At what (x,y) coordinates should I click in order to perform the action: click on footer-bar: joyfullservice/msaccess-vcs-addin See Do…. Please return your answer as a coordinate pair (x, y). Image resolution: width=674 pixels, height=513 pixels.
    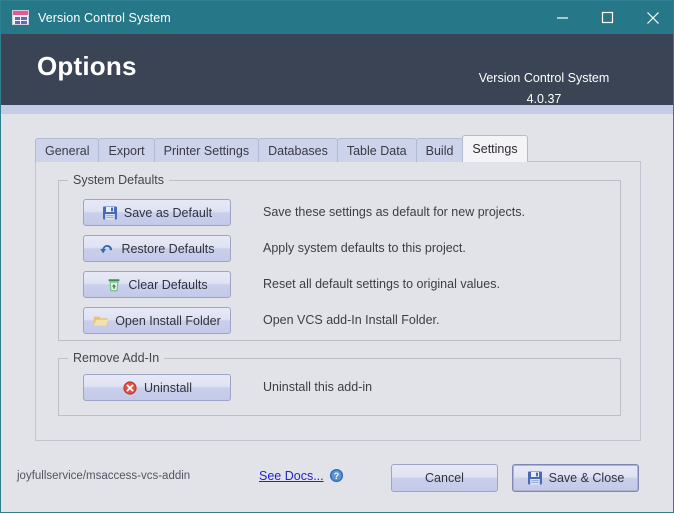
    Looking at the image, I should click on (337, 482).